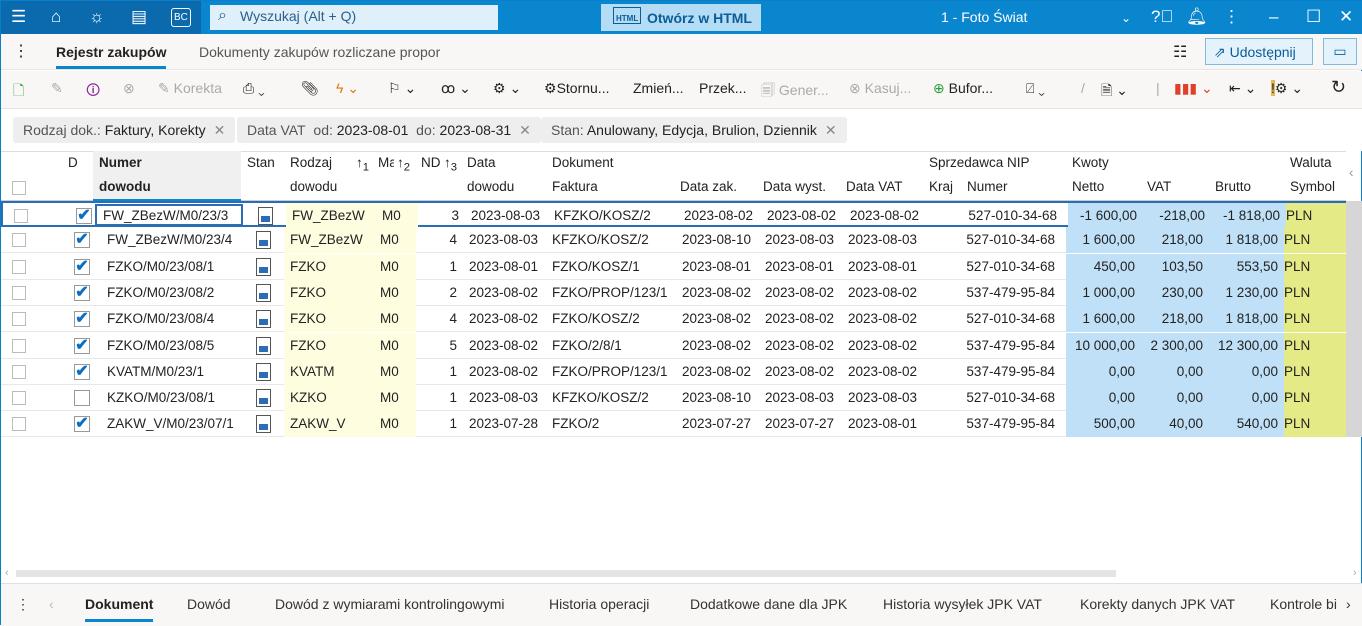  What do you see at coordinates (386, 162) in the screenshot?
I see `col-ma: Ma` at bounding box center [386, 162].